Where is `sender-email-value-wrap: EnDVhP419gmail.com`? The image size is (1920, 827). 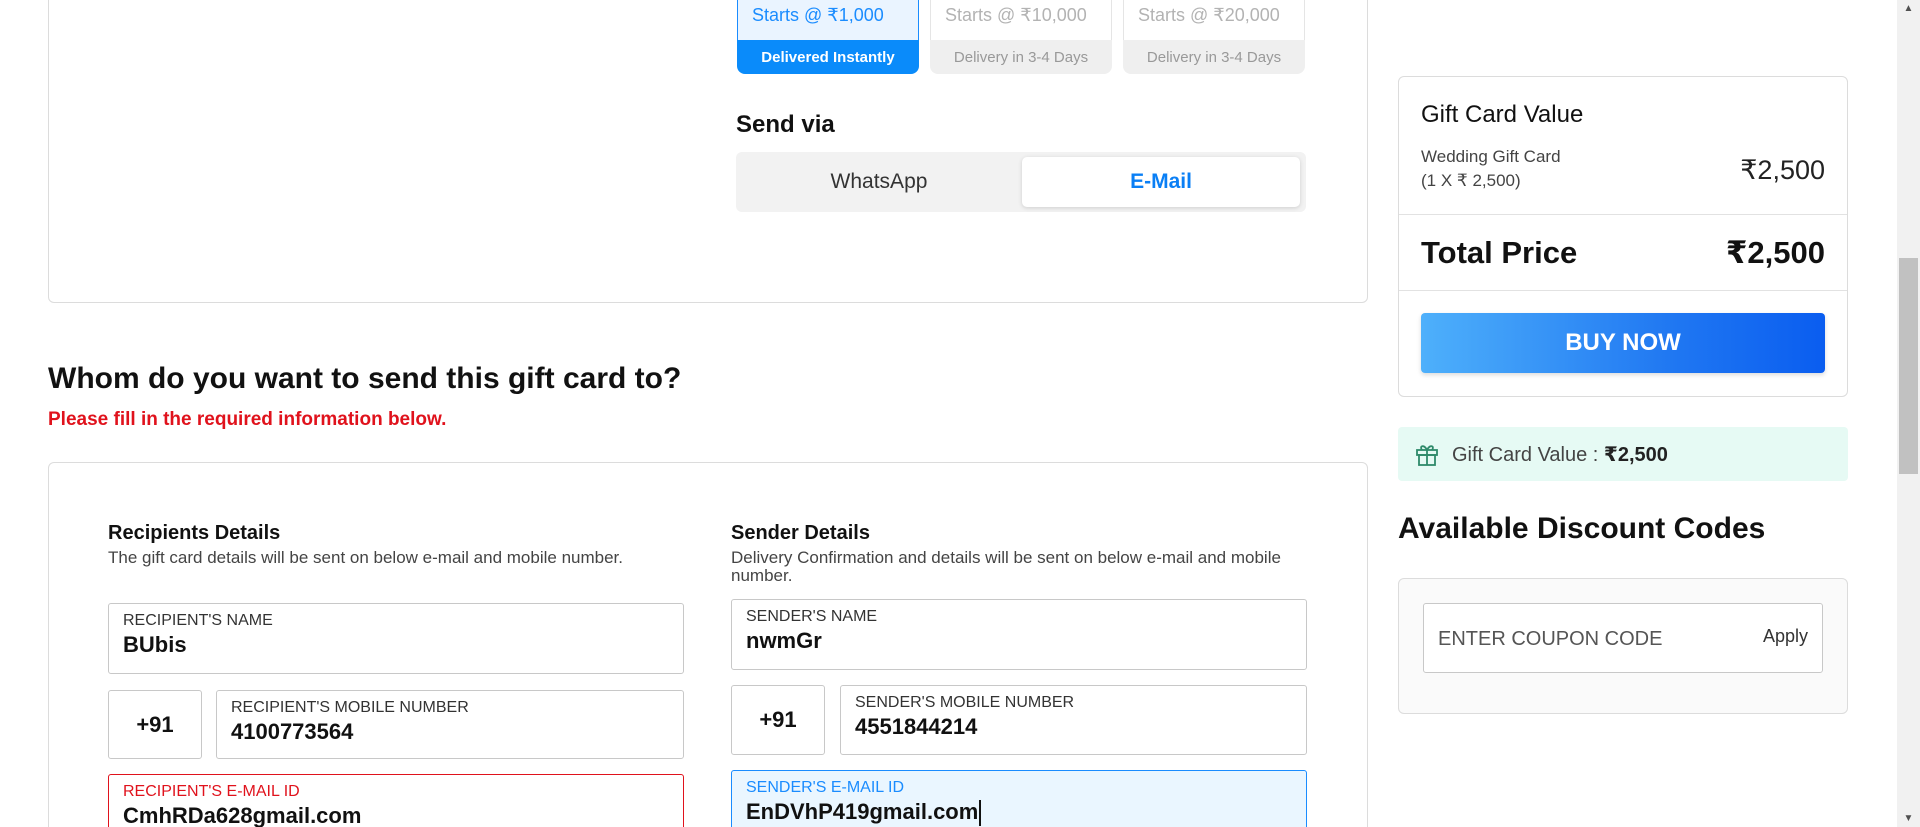 sender-email-value-wrap: EnDVhP419gmail.com is located at coordinates (864, 813).